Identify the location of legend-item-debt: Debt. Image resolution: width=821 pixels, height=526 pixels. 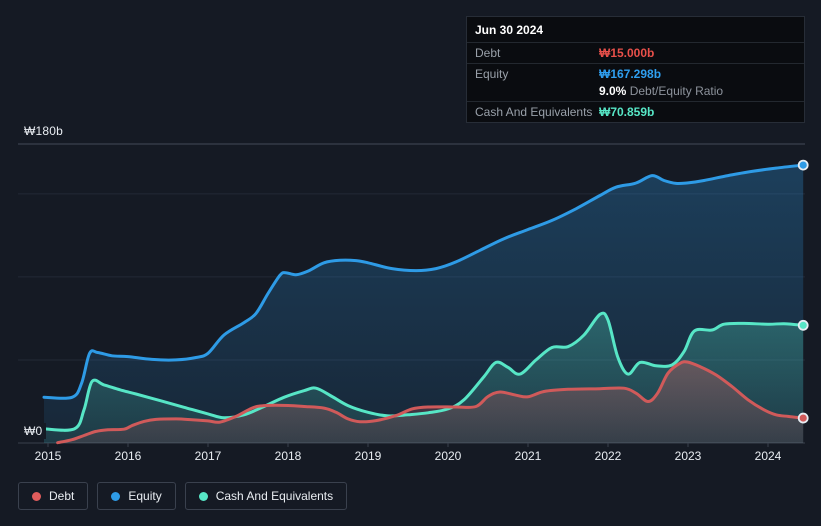
(53, 496).